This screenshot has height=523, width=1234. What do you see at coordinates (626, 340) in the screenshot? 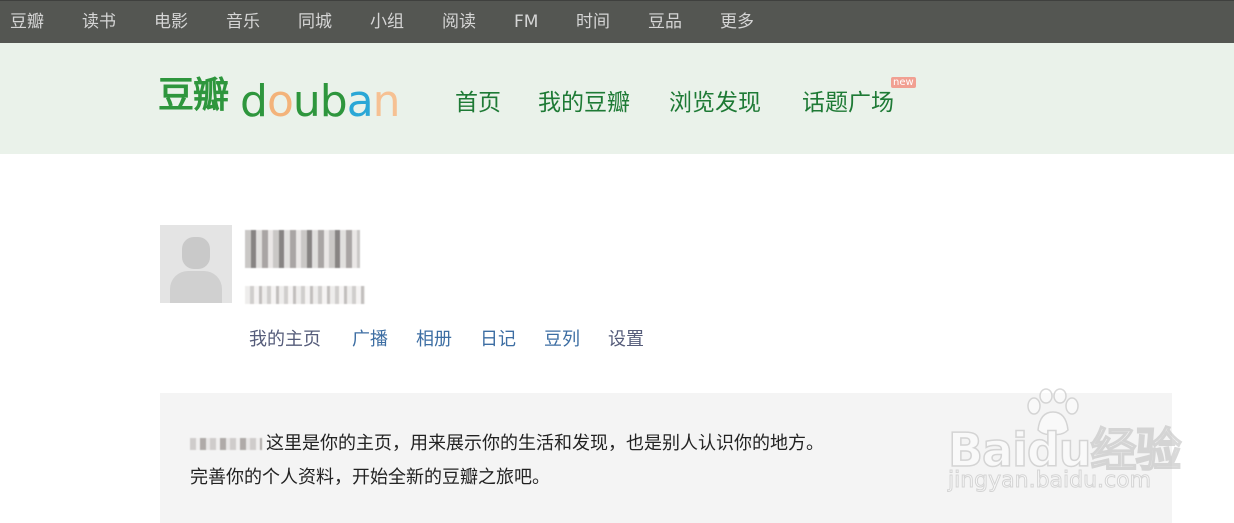
I see `profile-nav-settings: 设置` at bounding box center [626, 340].